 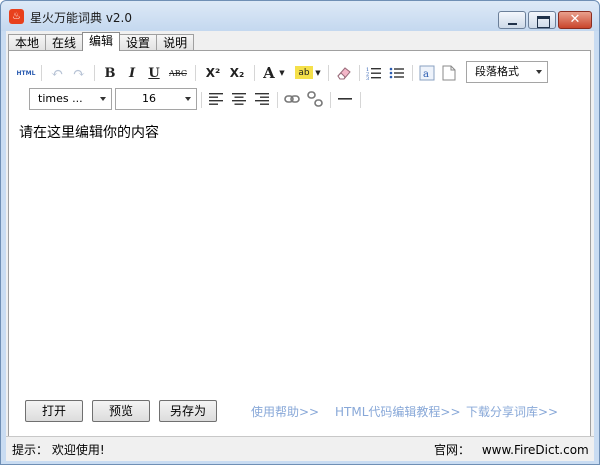 I want to click on paragraph-format-select: 段落格式, so click(x=507, y=72).